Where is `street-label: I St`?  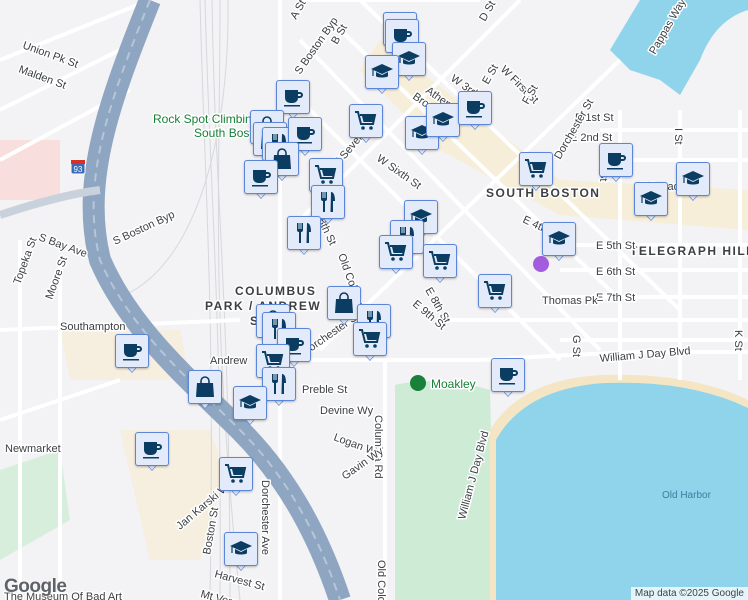 street-label: I St is located at coordinates (678, 136).